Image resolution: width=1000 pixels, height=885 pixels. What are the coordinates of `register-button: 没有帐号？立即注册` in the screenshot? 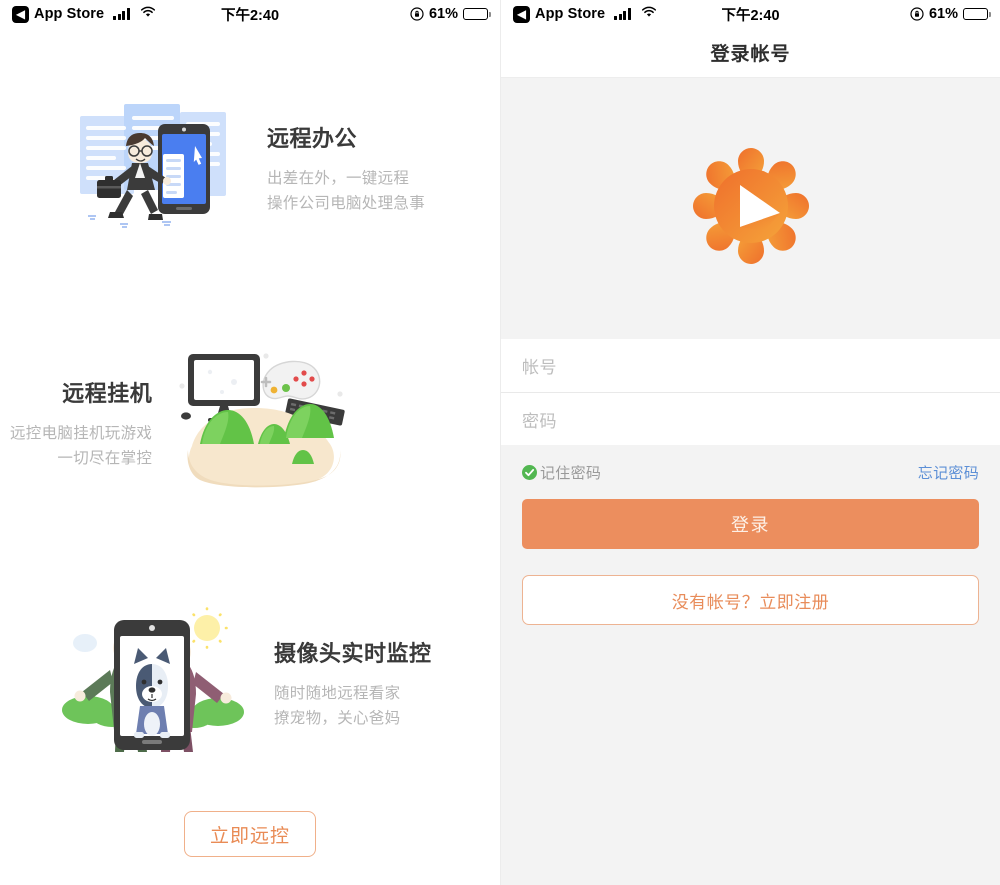 It's located at (750, 600).